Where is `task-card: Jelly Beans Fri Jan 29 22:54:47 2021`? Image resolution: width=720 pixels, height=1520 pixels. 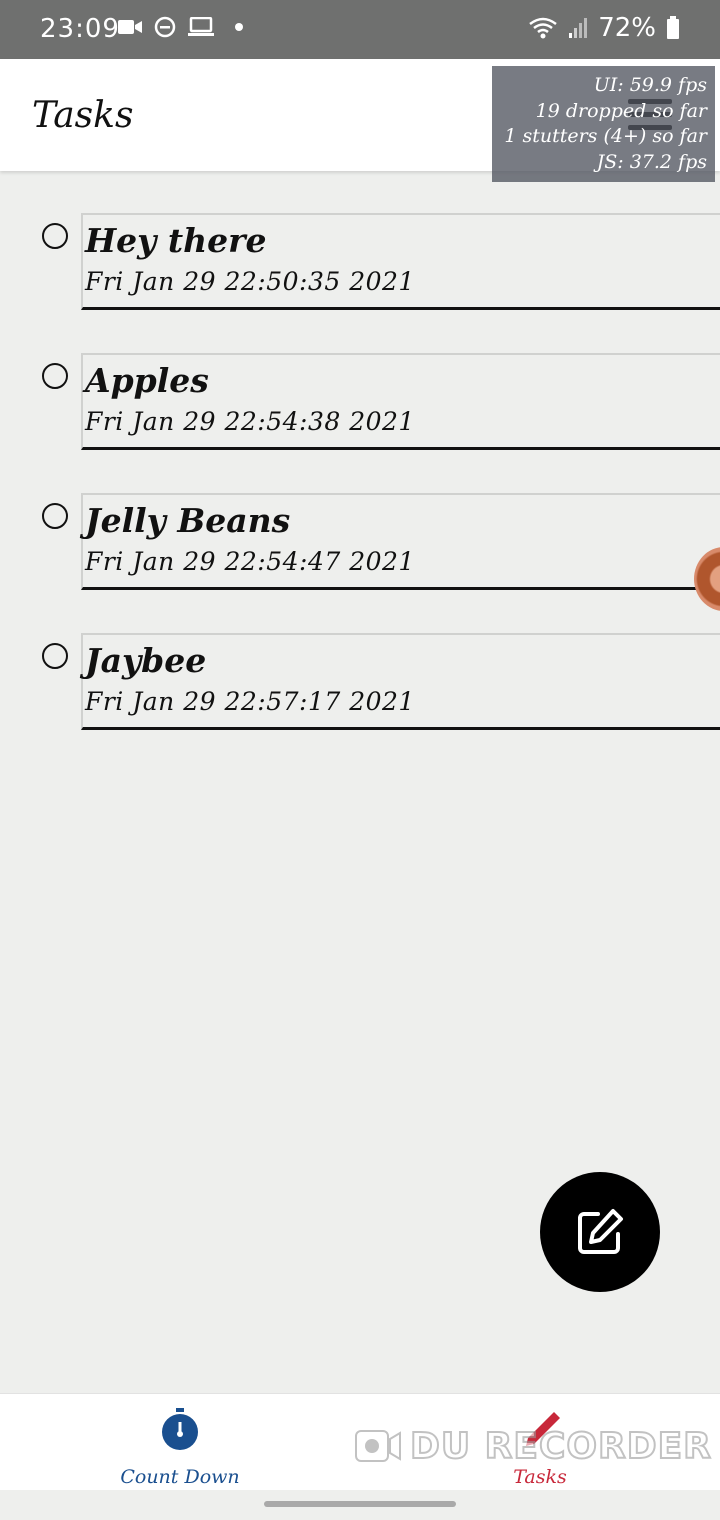
task-card: Jelly Beans Fri Jan 29 22:54:47 2021 is located at coordinates (400, 541).